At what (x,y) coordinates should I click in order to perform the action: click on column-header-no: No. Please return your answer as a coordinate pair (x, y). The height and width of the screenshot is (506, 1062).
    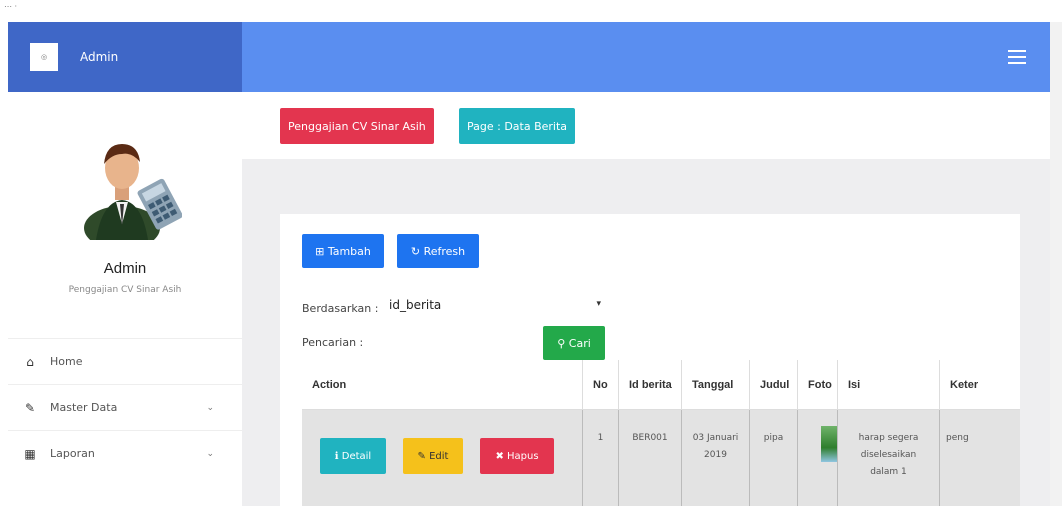
    Looking at the image, I should click on (601, 385).